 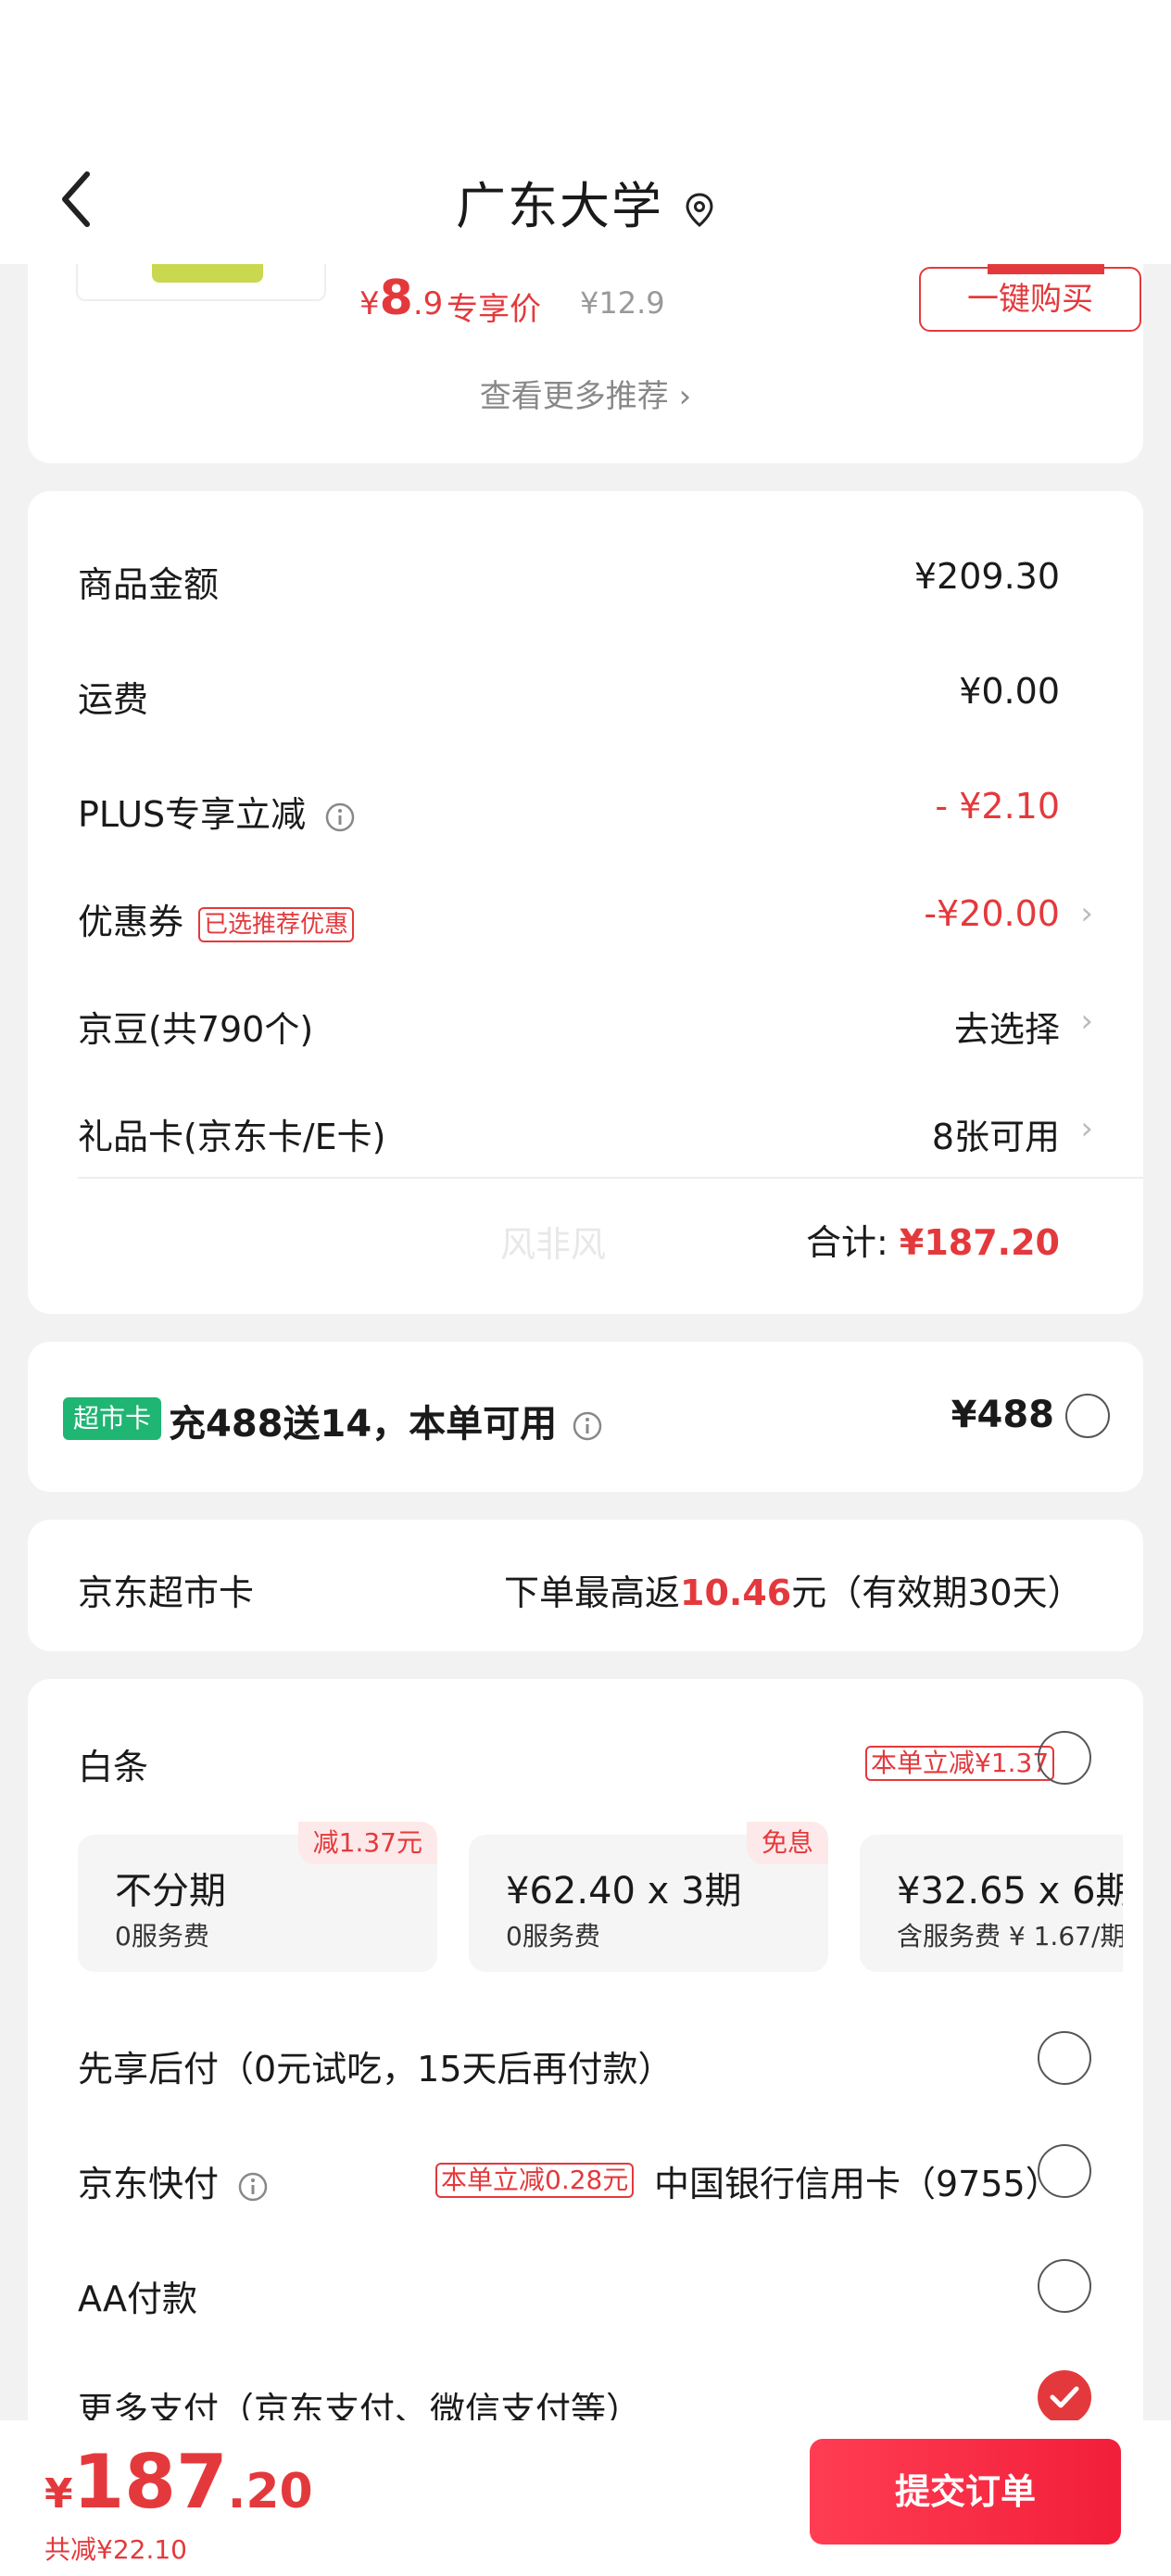 I want to click on coupon-label: 优惠券, so click(x=131, y=922).